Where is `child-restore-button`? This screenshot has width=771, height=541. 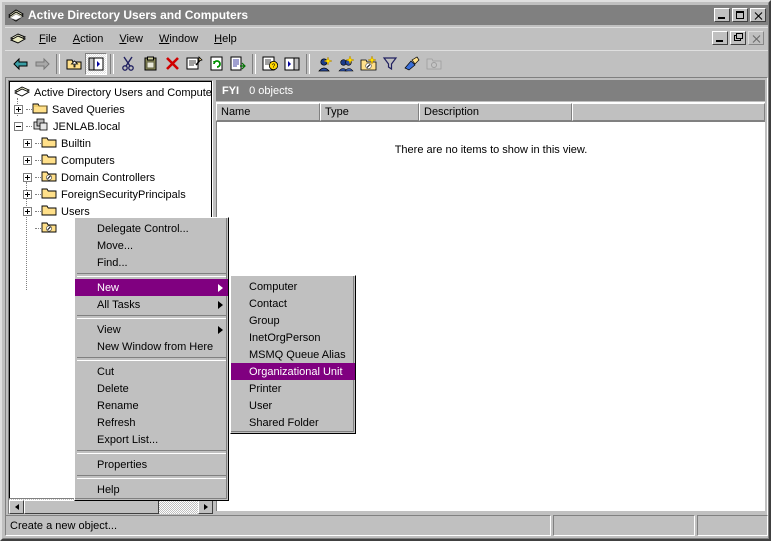
child-restore-button is located at coordinates (738, 38).